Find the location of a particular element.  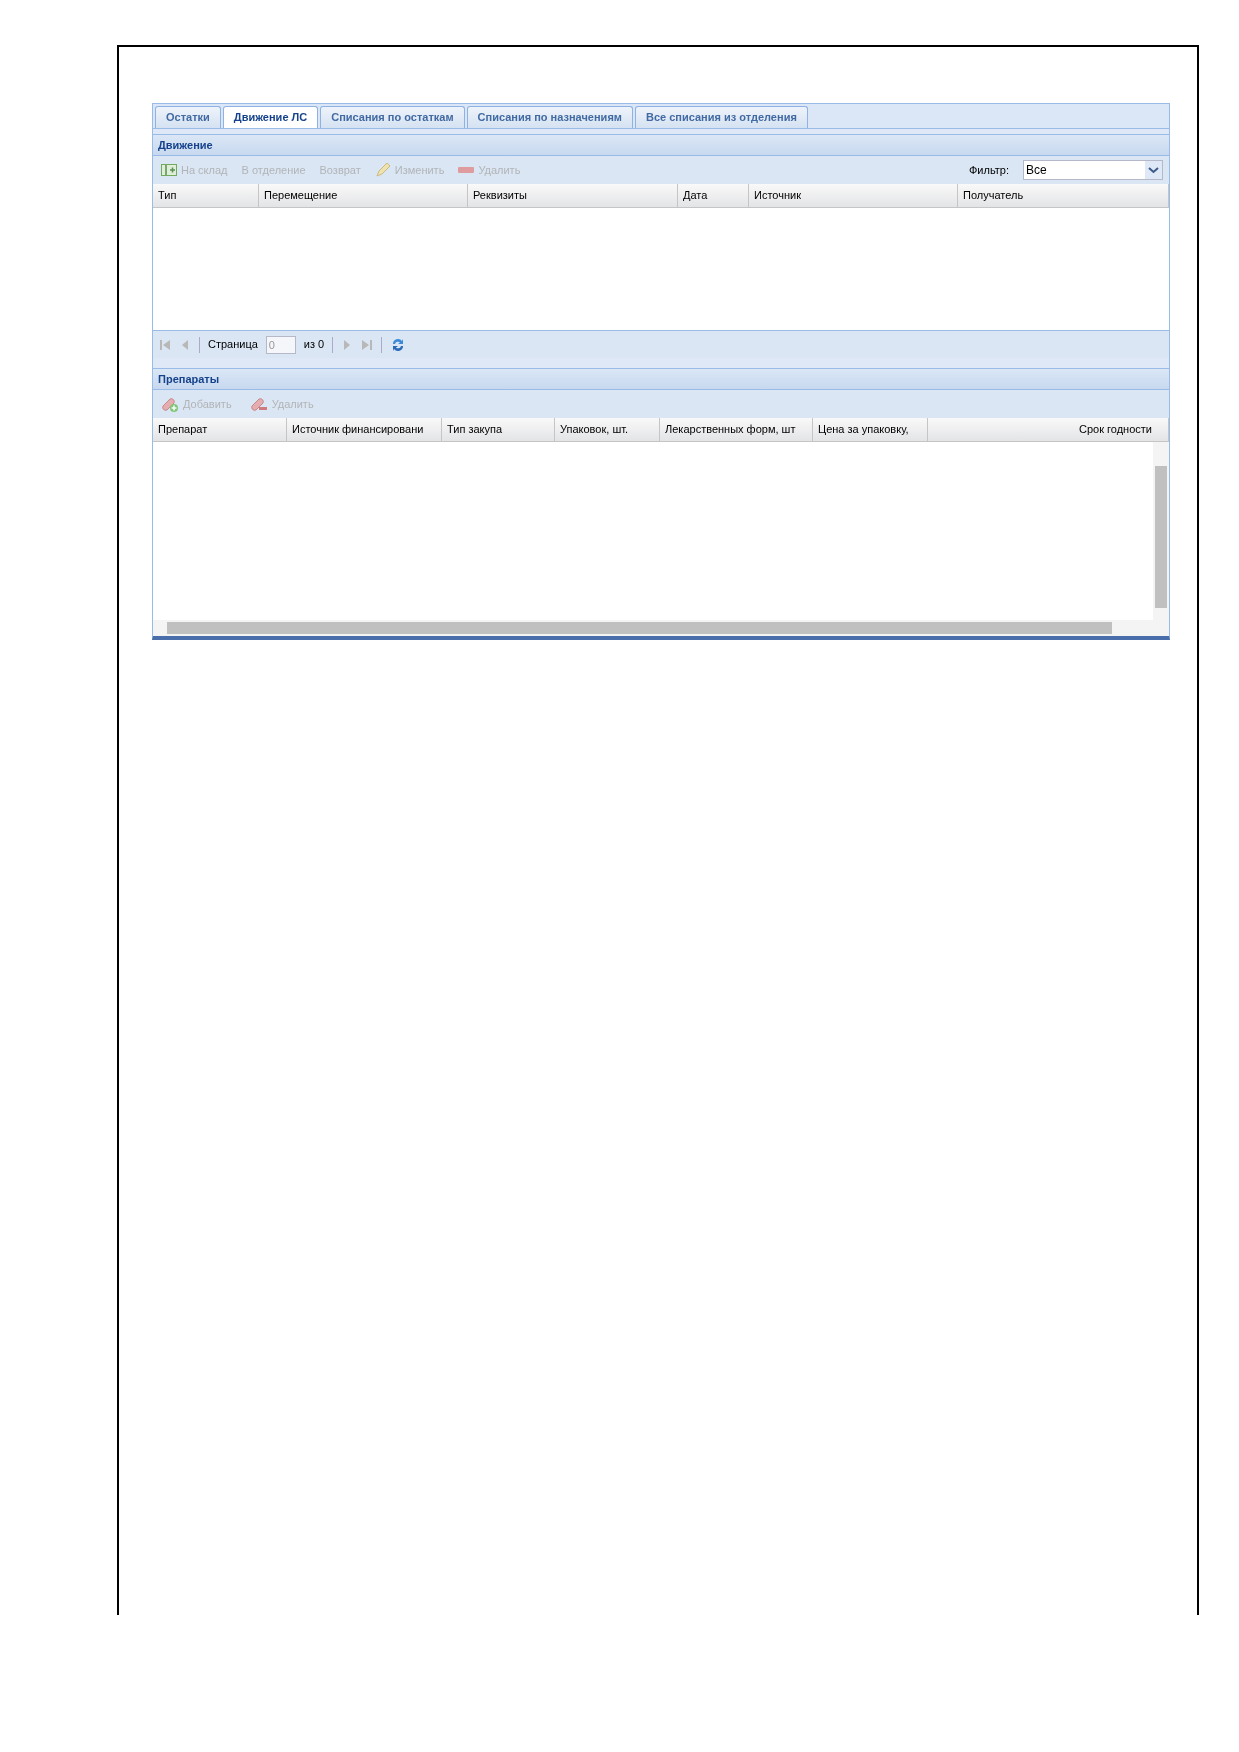

chevron-down-icon is located at coordinates (1153, 170).